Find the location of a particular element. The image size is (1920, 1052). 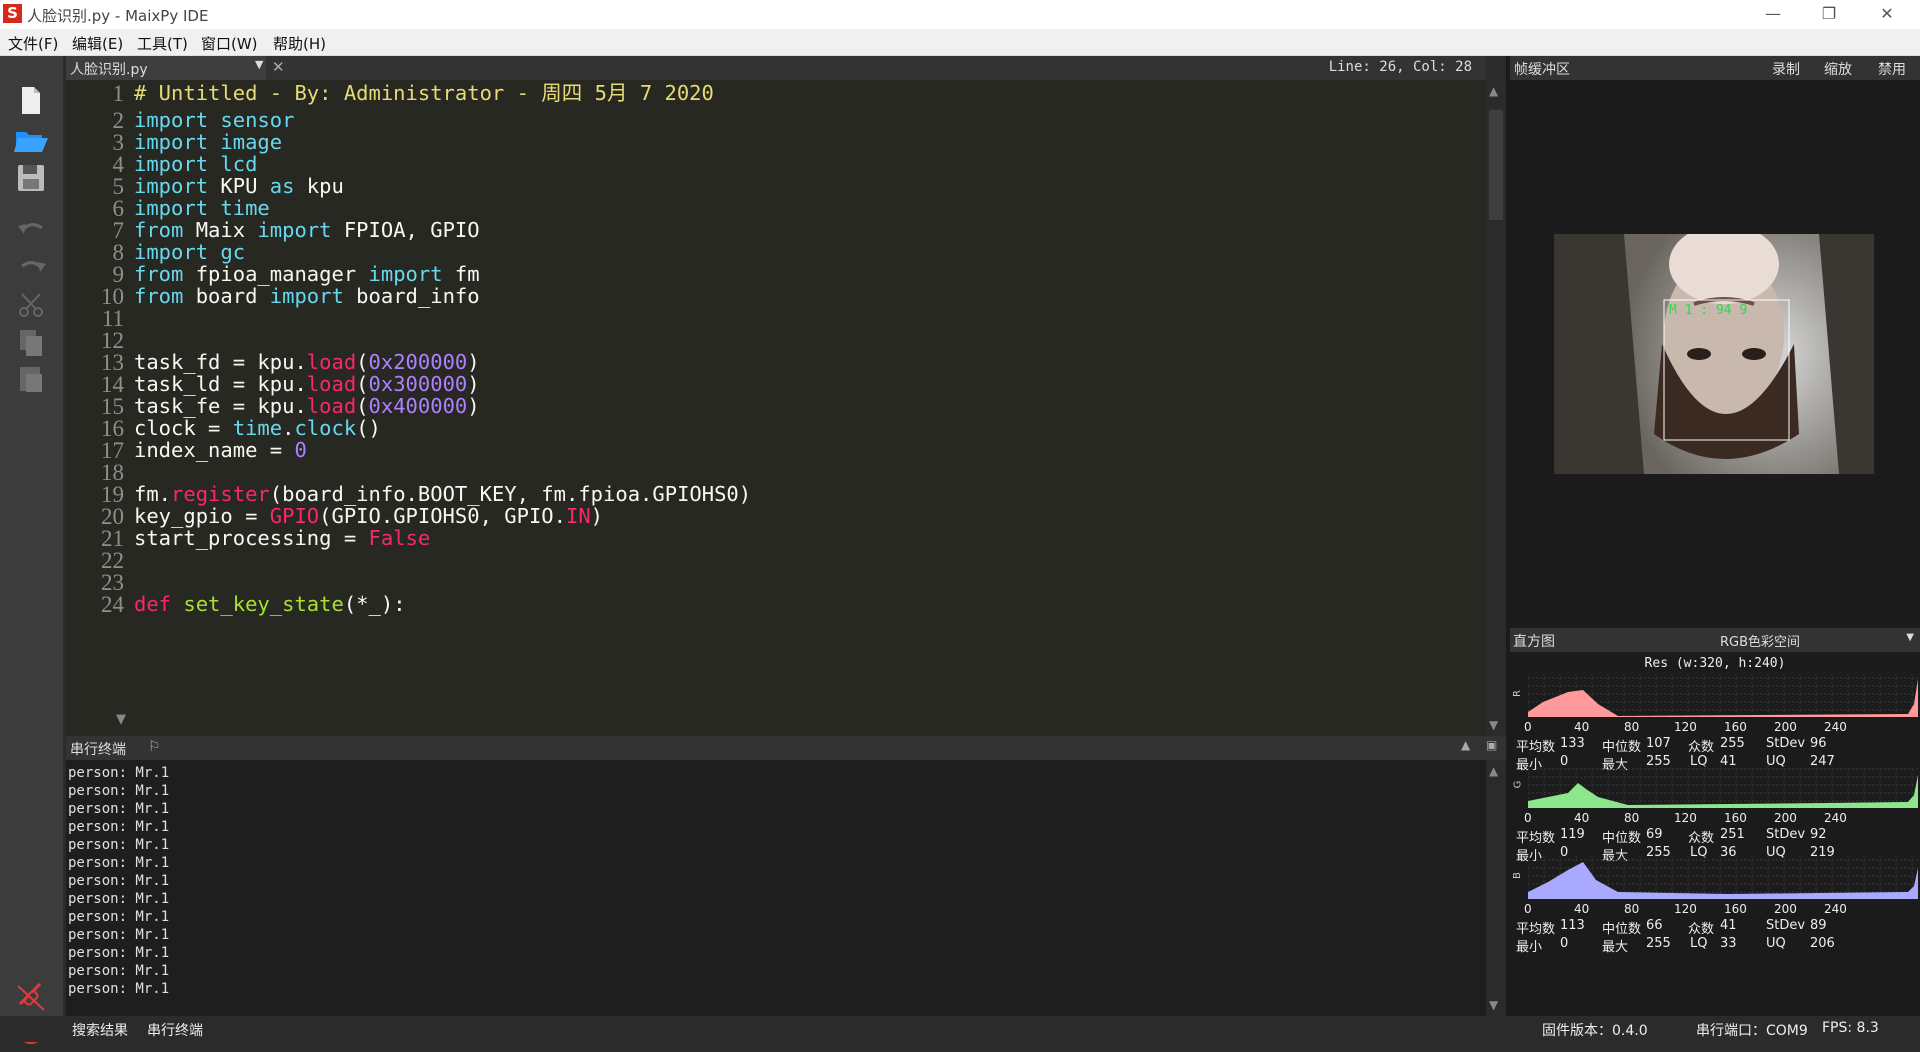

channel-label: B is located at coordinates (1517, 875).